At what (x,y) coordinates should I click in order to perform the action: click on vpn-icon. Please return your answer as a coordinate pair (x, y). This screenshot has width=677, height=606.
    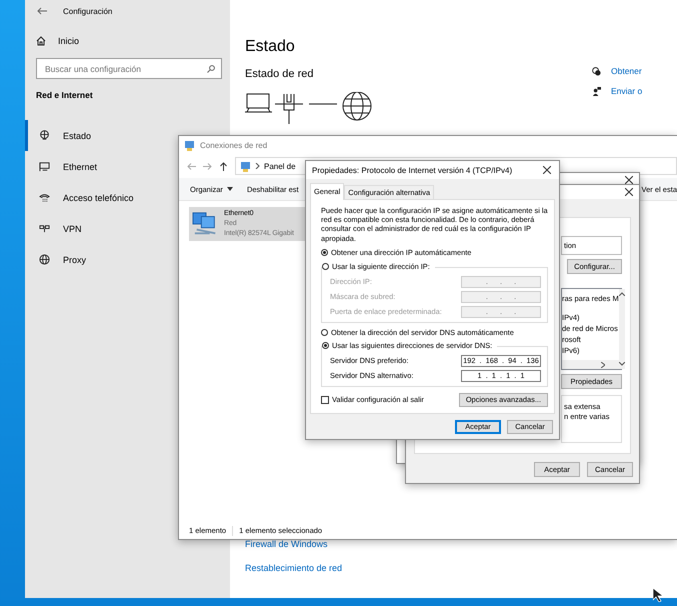
    Looking at the image, I should click on (44, 228).